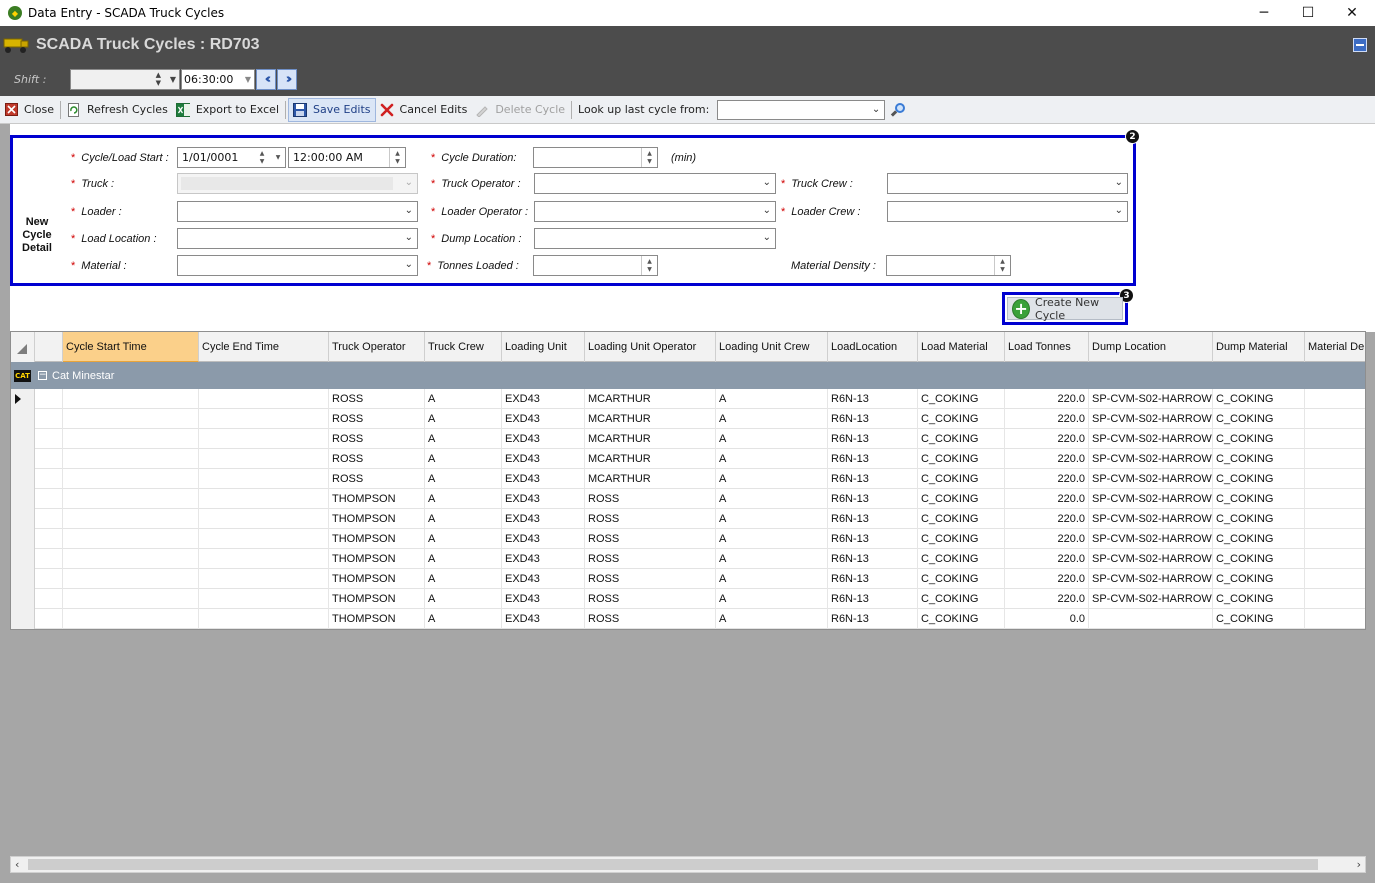 This screenshot has width=1375, height=883. What do you see at coordinates (1007, 211) in the screenshot?
I see `loader-crew-dropdown: ⌄` at bounding box center [1007, 211].